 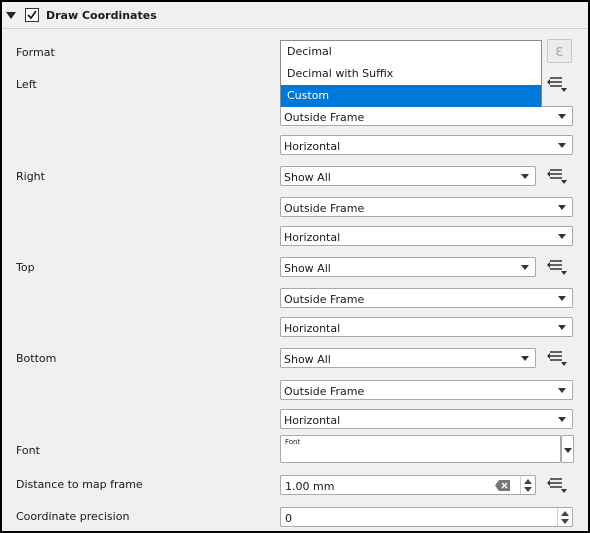 I want to click on label-bottom: Bottom, so click(x=36, y=358).